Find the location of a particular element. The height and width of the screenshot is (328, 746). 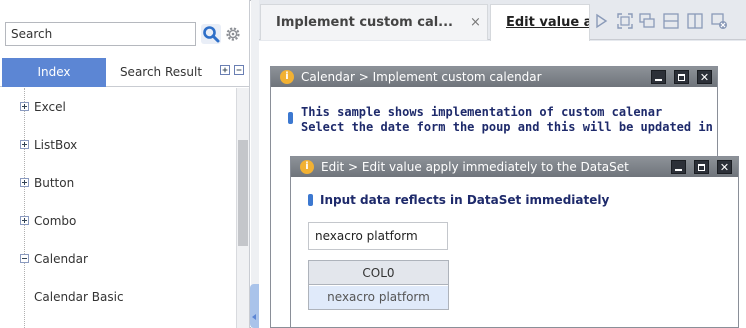

tree-item-label: ListBox is located at coordinates (56, 145).